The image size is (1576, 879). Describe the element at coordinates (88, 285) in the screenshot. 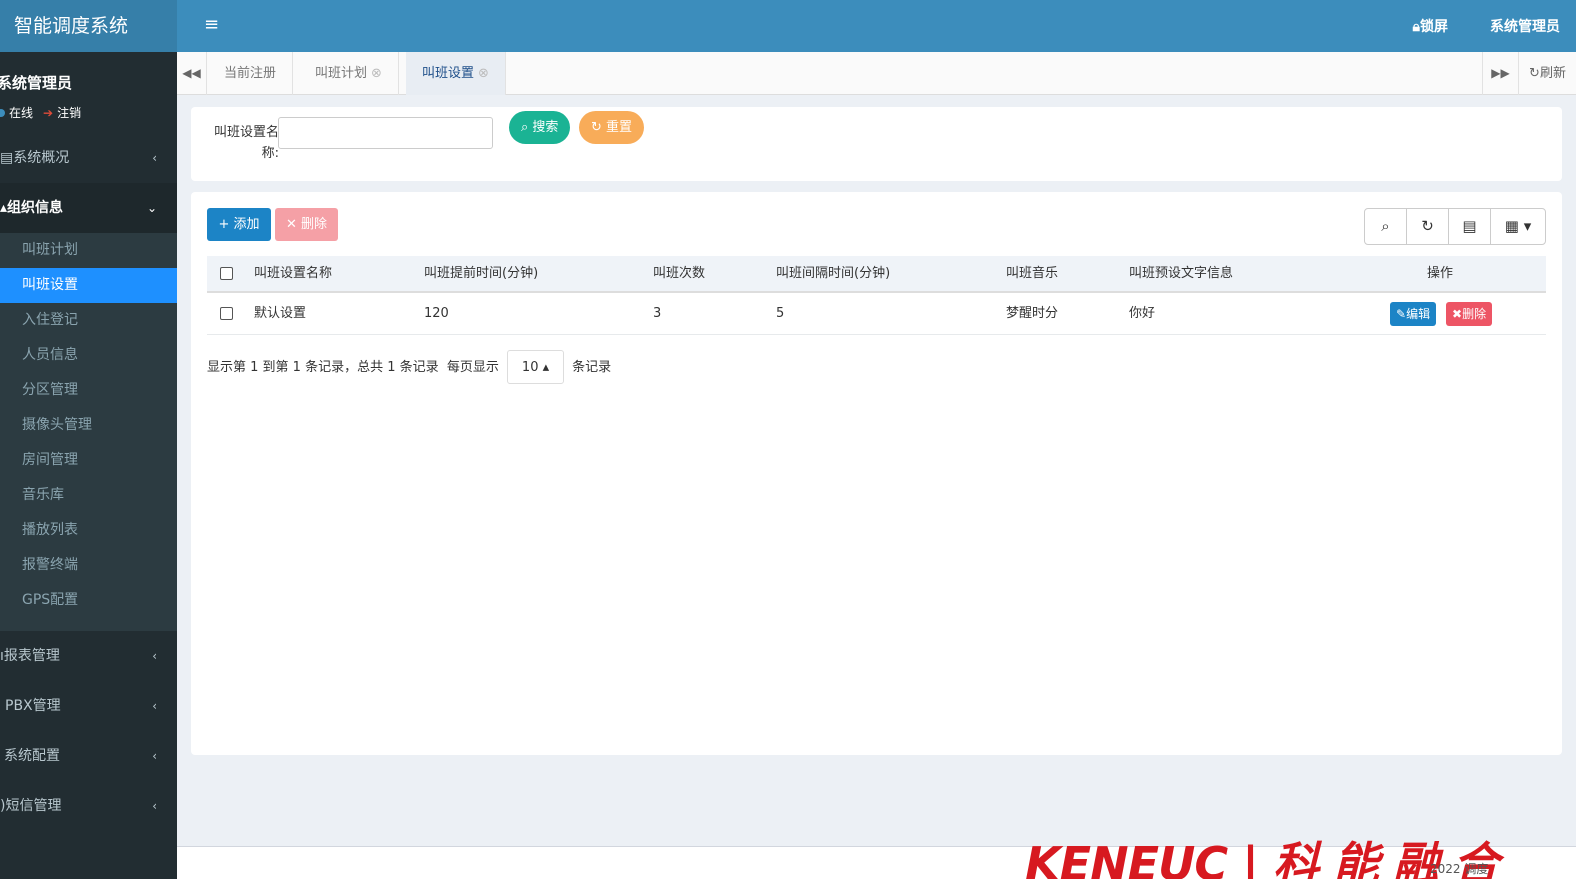

I see `submenu-item-call-settings: 叫班设置` at that location.